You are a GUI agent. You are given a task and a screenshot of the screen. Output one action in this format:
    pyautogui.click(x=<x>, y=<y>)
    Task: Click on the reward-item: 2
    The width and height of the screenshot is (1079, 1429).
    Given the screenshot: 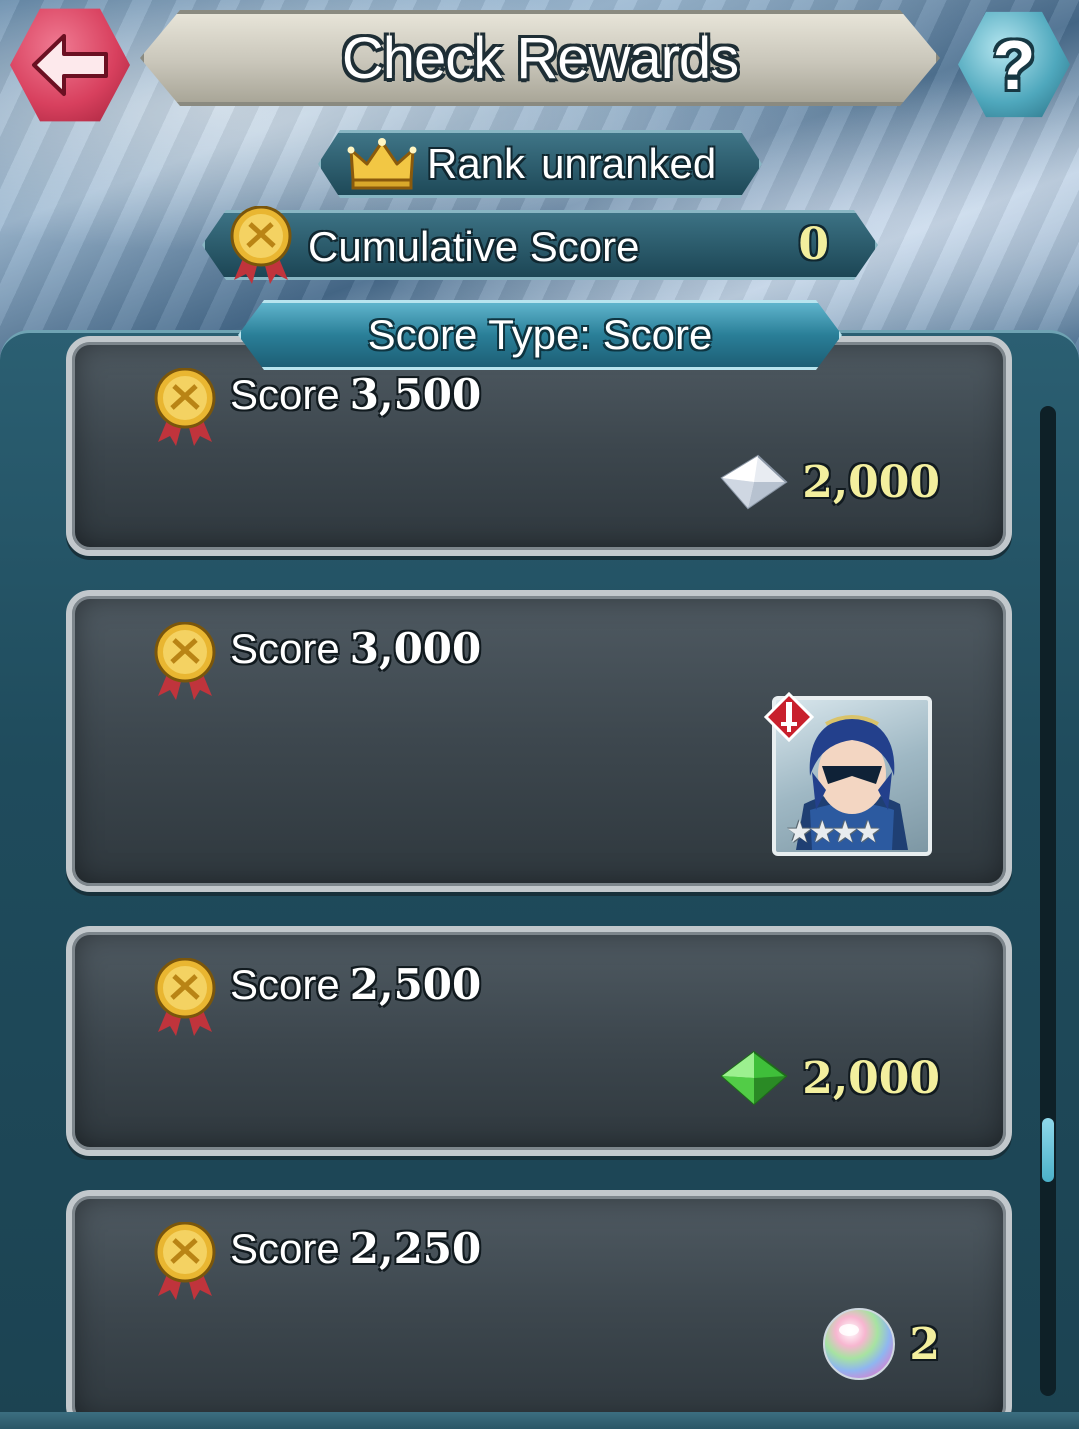 What is the action you would take?
    pyautogui.click(x=880, y=1344)
    